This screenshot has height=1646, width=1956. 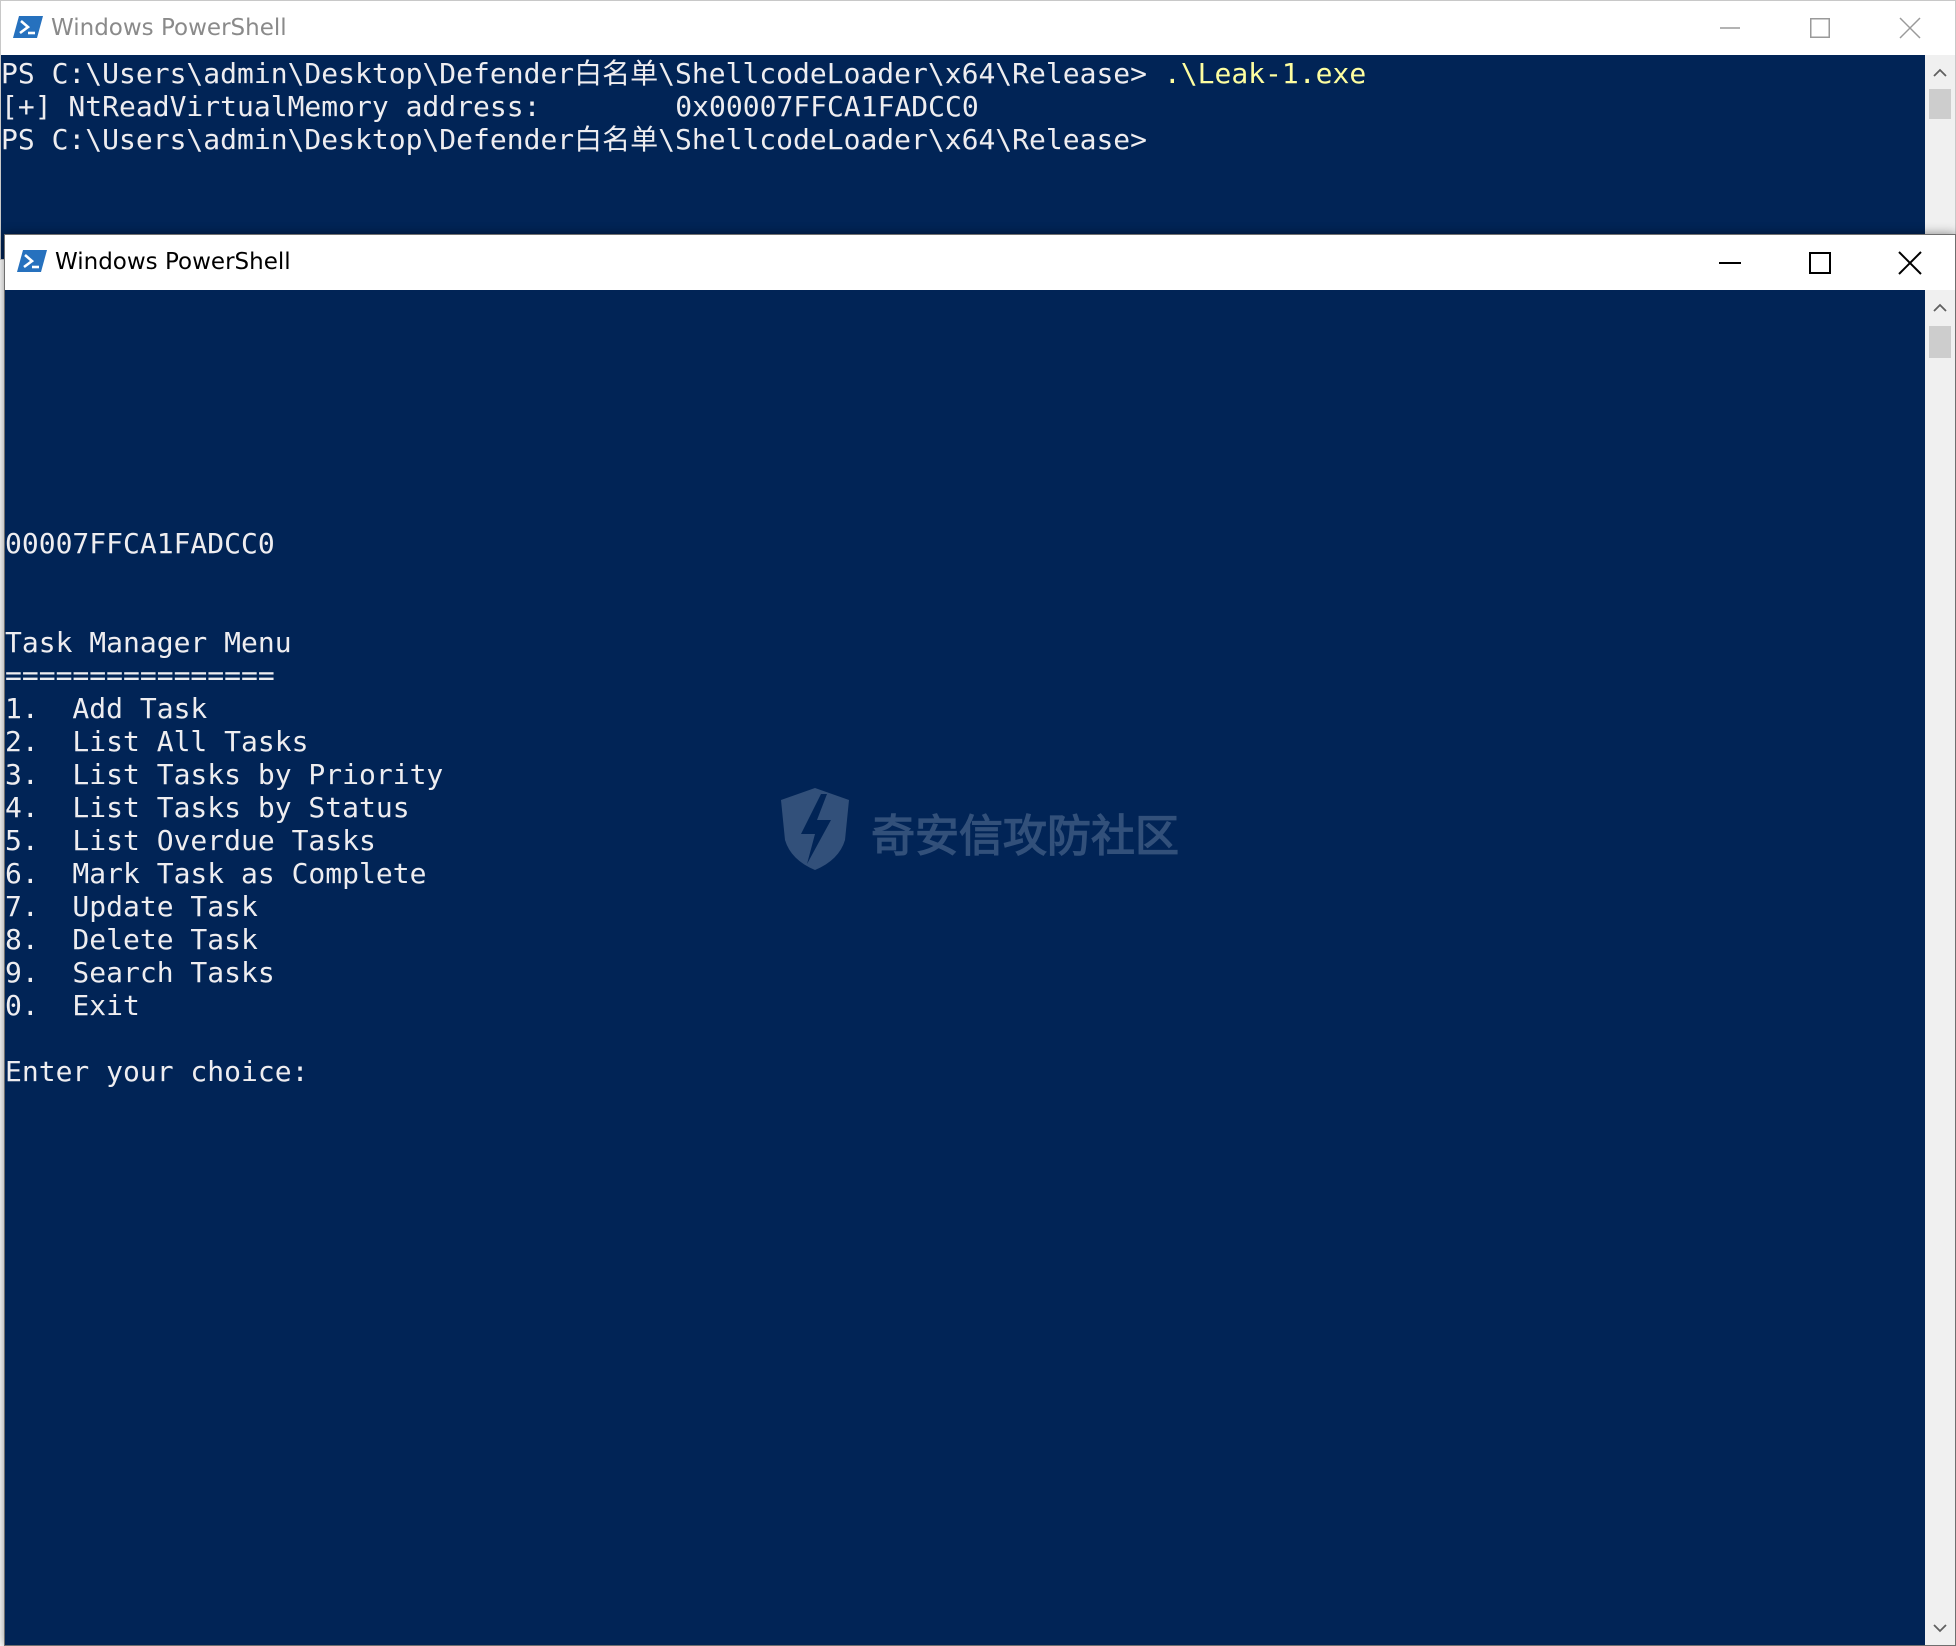 I want to click on console-line: Task Manager Menu, so click(x=148, y=642).